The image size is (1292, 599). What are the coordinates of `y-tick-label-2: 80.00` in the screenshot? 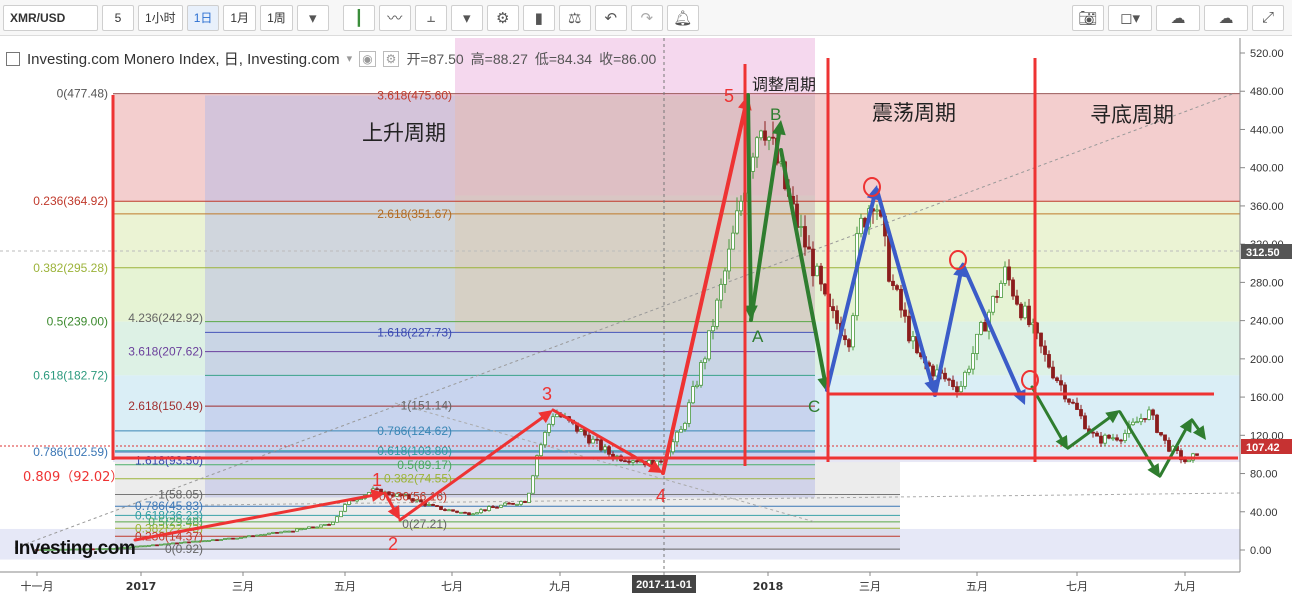 It's located at (1264, 475).